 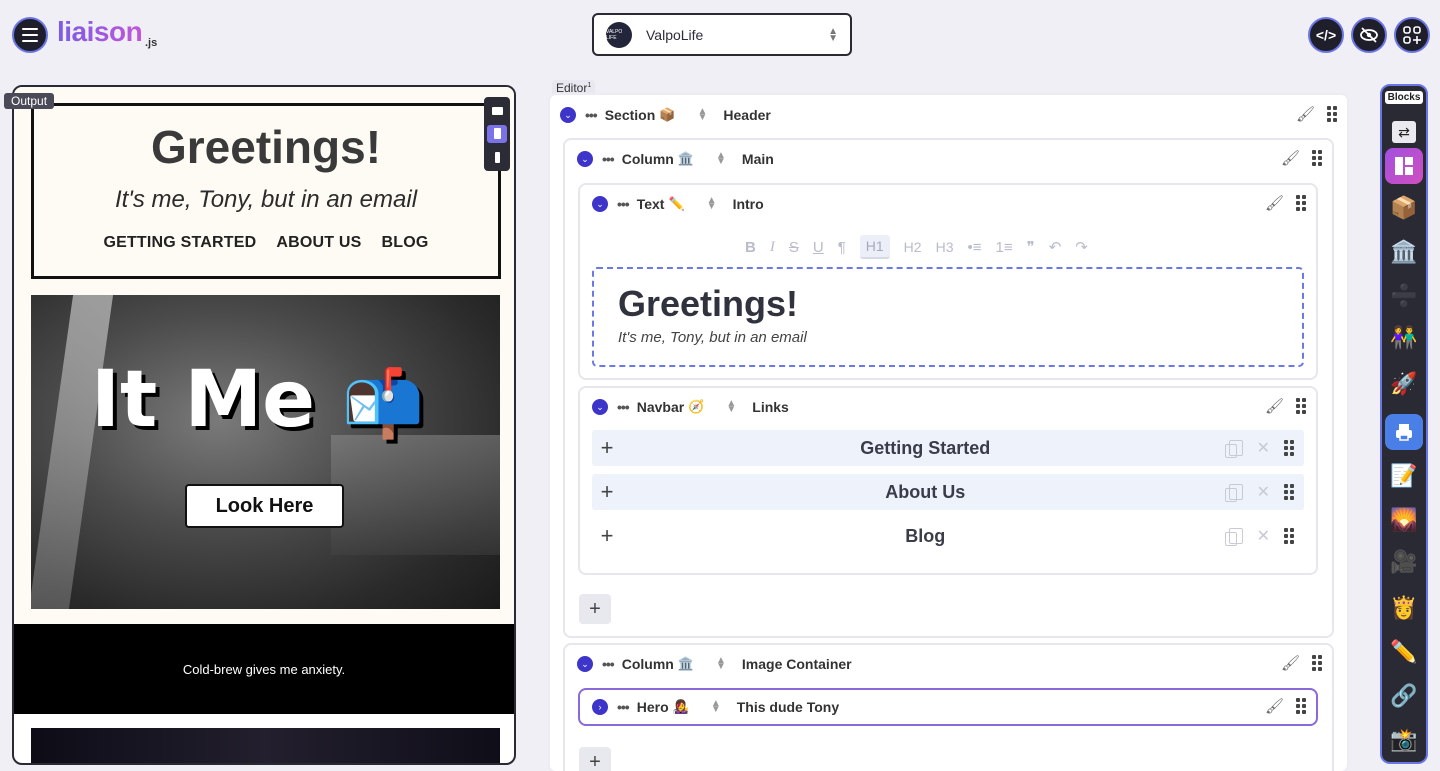 I want to click on nav-link-label: Blog, so click(x=925, y=536).